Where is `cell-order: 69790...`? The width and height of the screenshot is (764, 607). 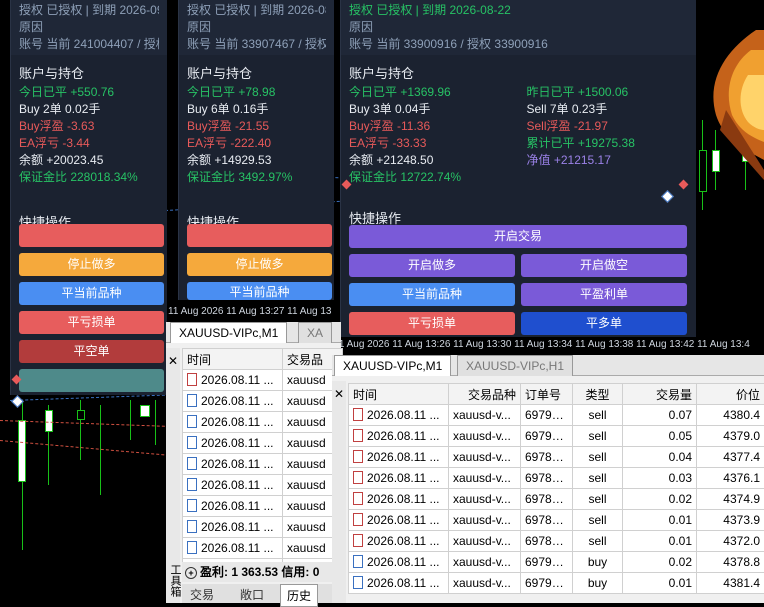
cell-order: 69790... is located at coordinates (547, 436).